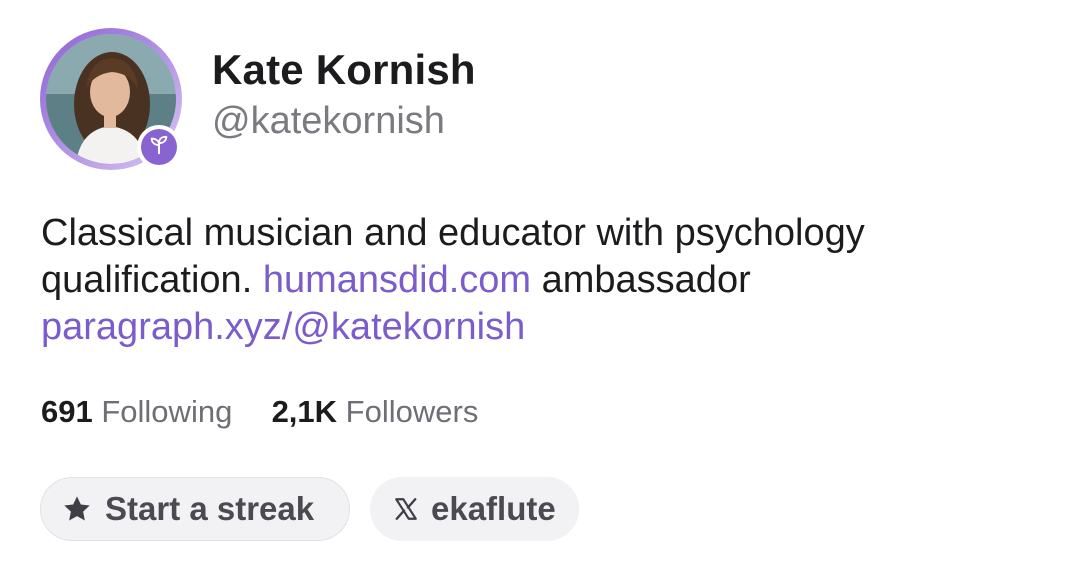  I want to click on start-streak-button: Start a streak, so click(195, 509).